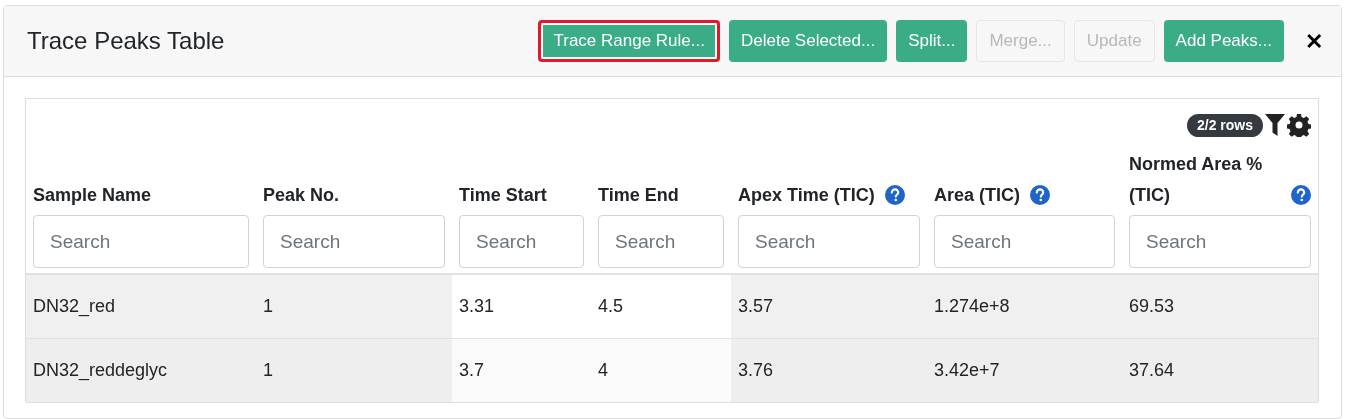 The height and width of the screenshot is (419, 1348). I want to click on table-cell: 37.64, so click(1220, 370).